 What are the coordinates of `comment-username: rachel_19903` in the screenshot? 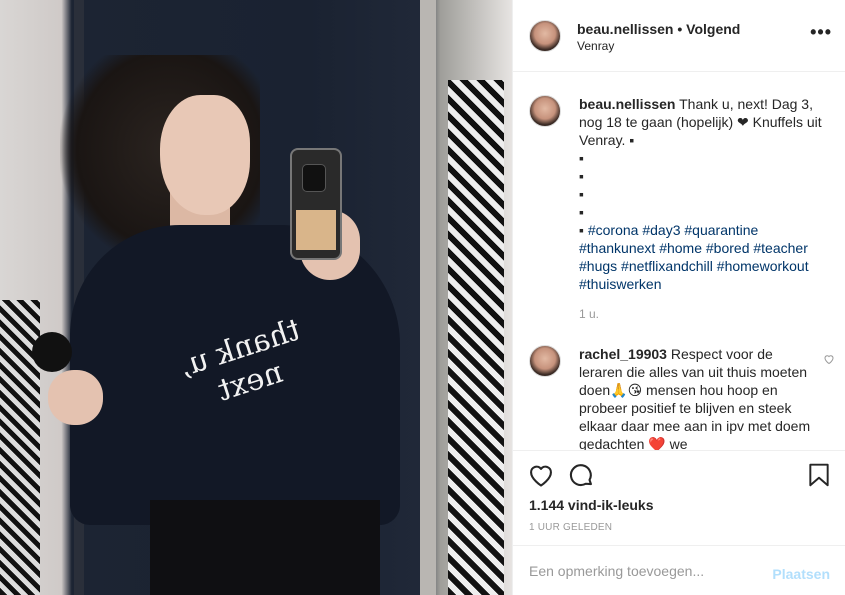 It's located at (623, 354).